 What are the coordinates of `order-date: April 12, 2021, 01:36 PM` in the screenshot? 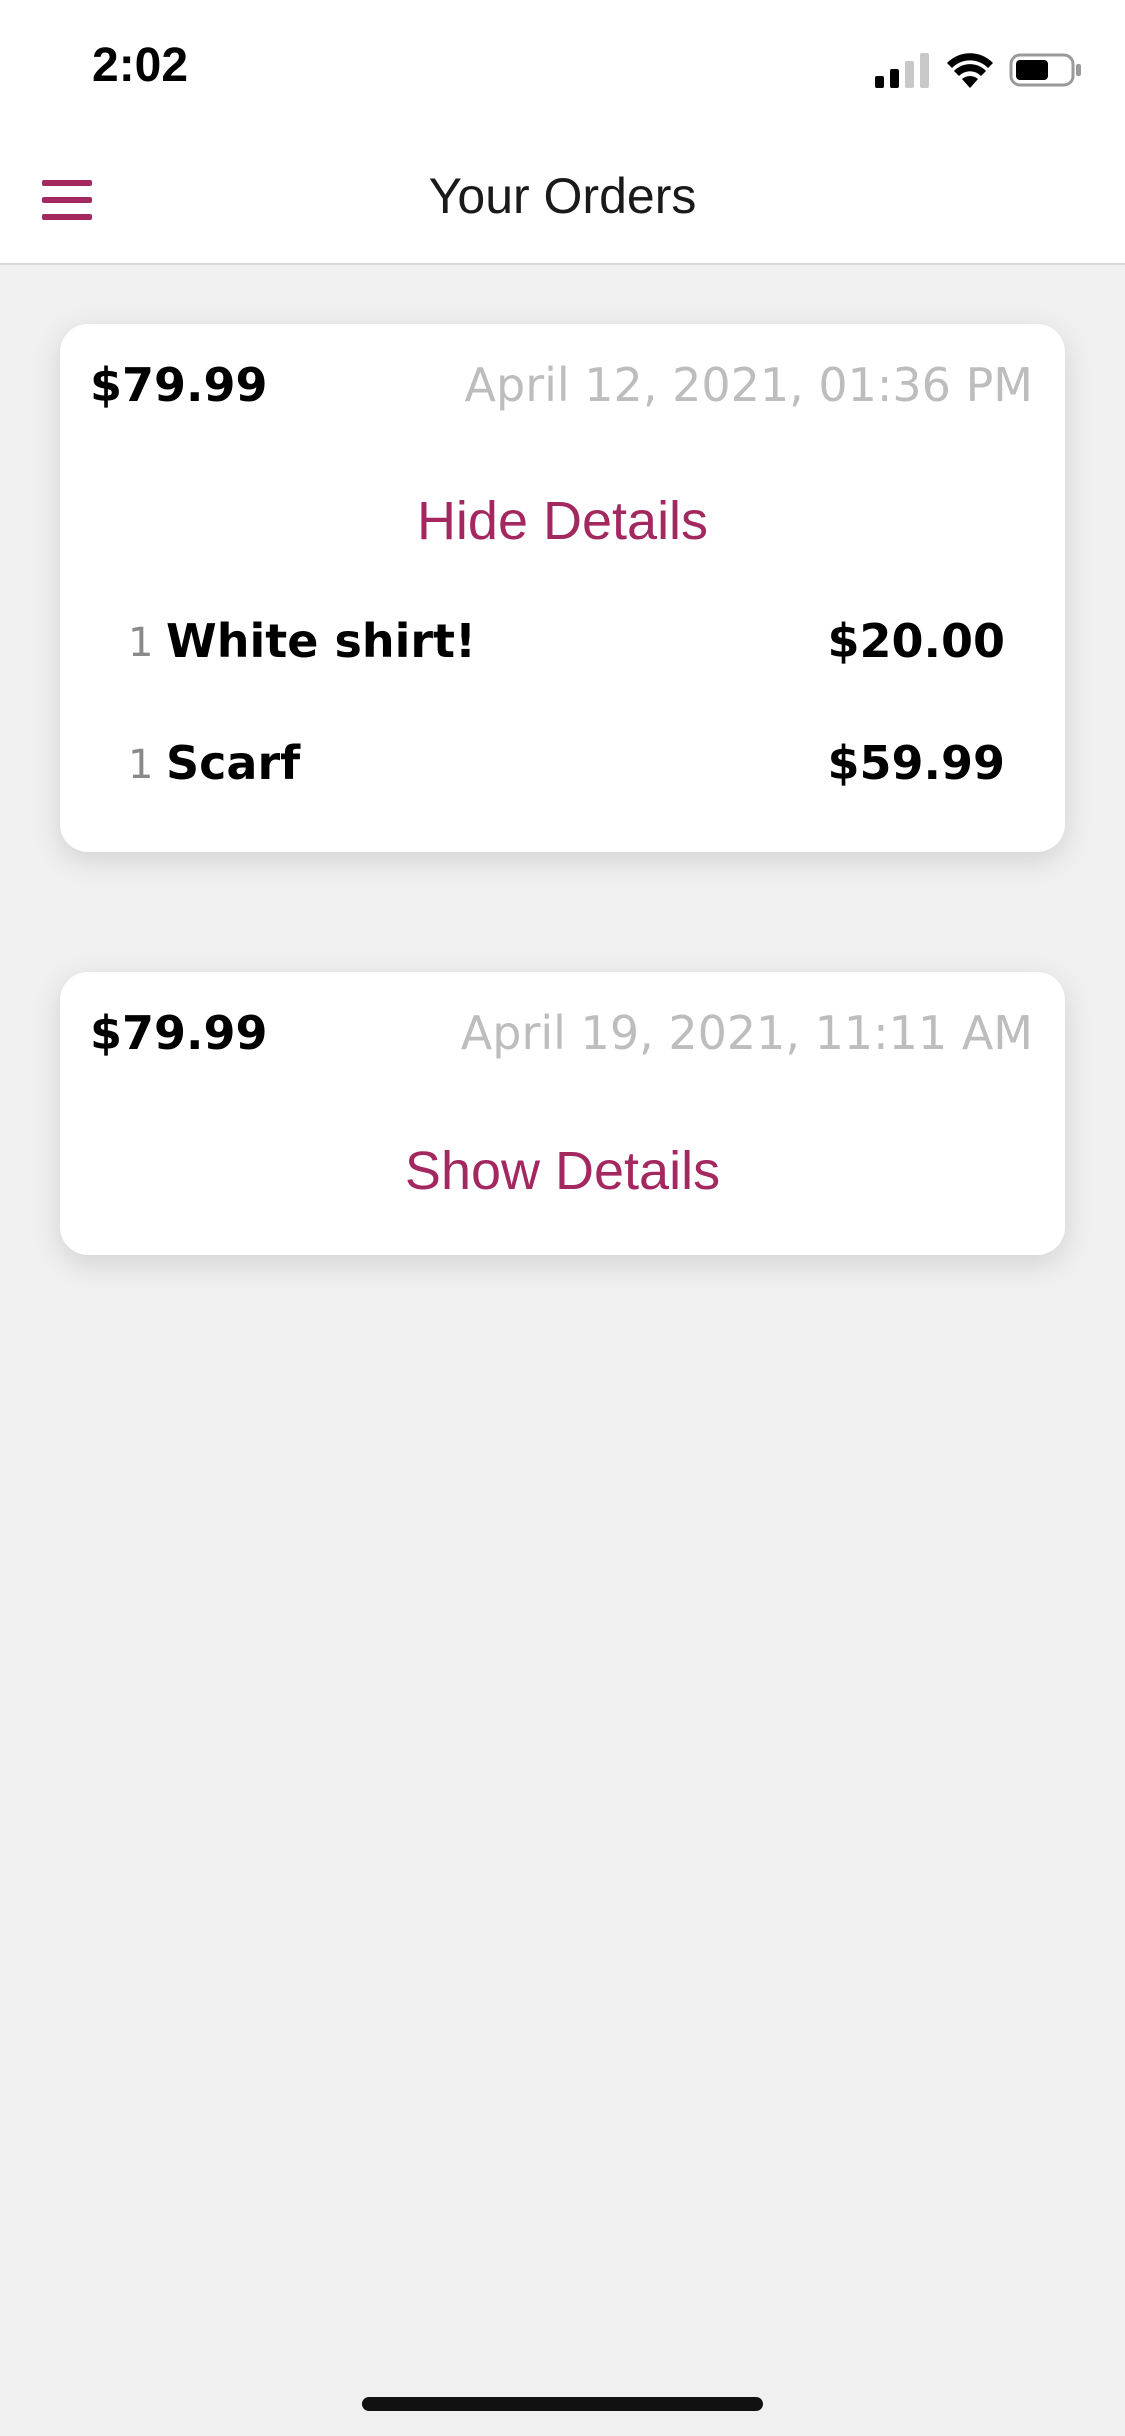 It's located at (748, 385).